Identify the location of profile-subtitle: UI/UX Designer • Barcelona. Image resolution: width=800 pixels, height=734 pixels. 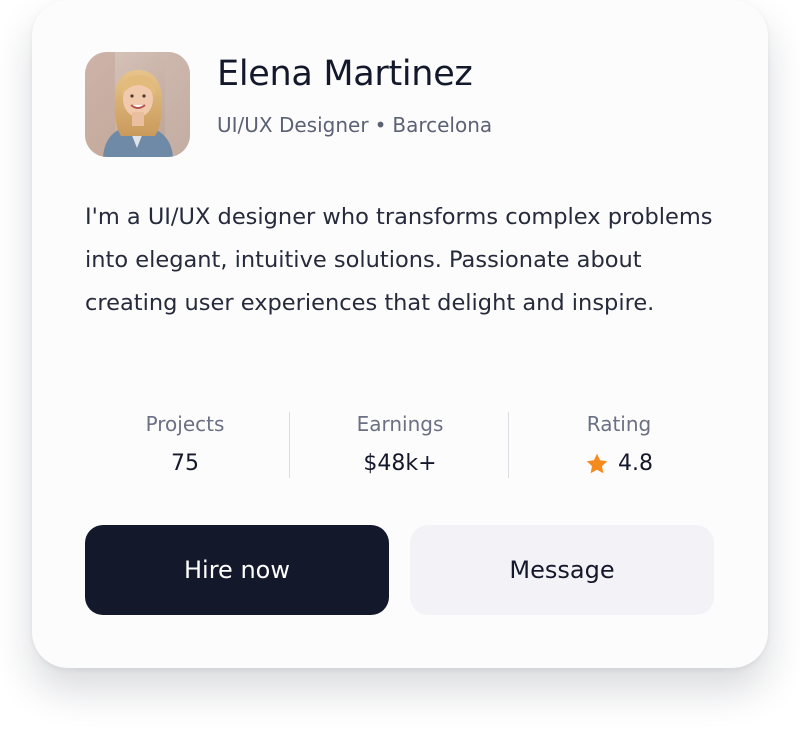
(354, 125).